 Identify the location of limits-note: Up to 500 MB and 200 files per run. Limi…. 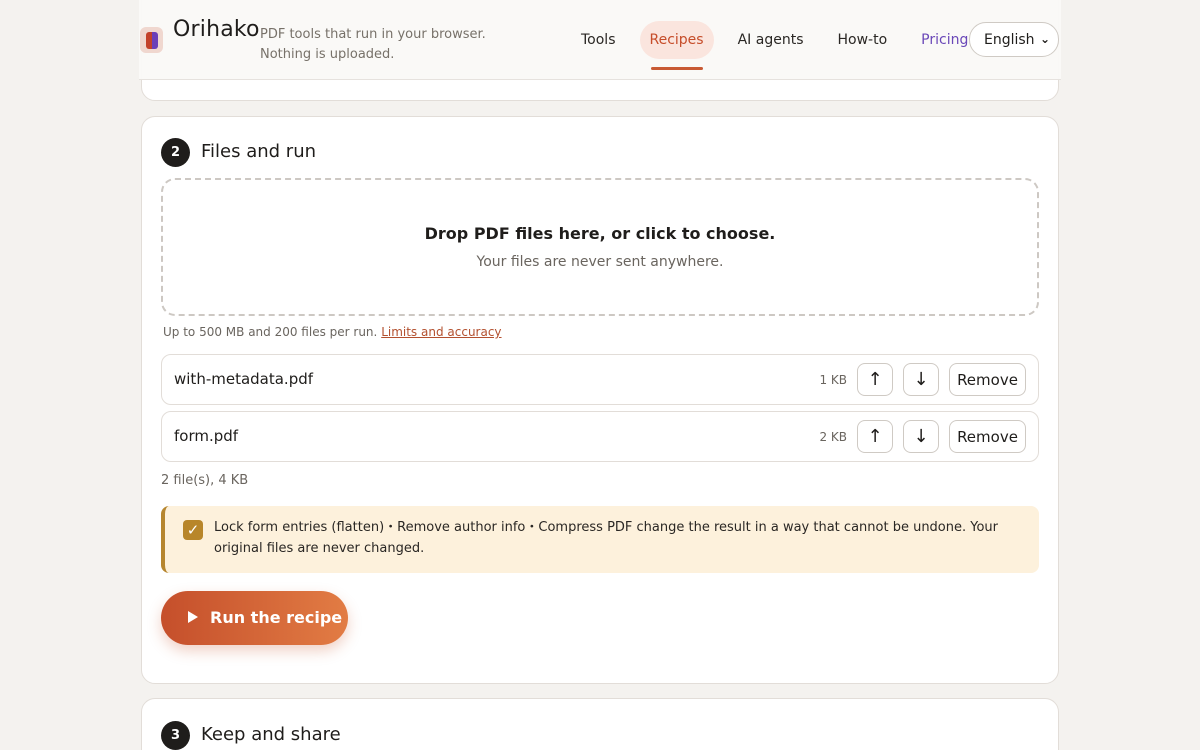
(332, 332).